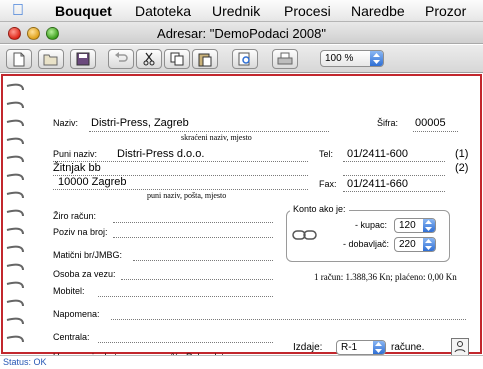 This screenshot has width=483, height=369. What do you see at coordinates (80, 232) in the screenshot?
I see `poziv-label: Poziv na broj:` at bounding box center [80, 232].